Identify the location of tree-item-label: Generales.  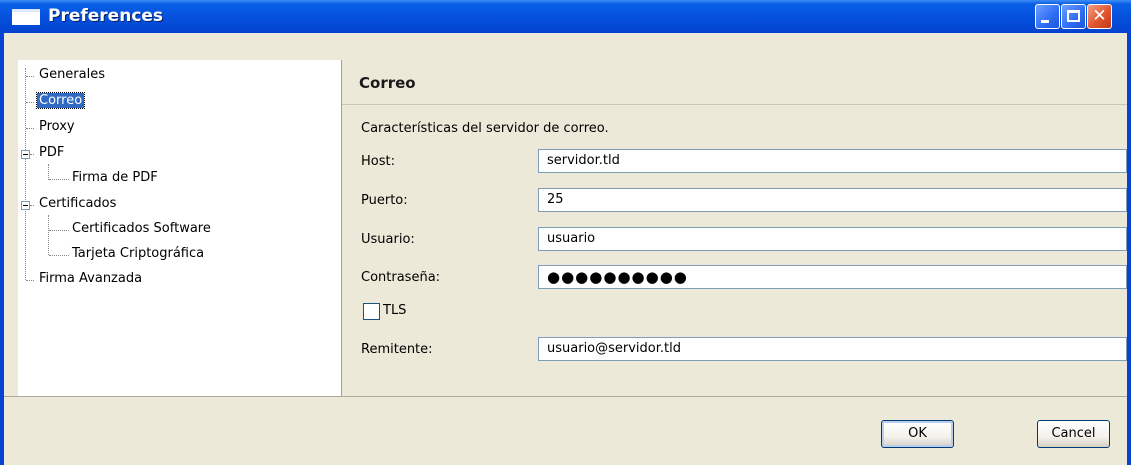
(72, 74).